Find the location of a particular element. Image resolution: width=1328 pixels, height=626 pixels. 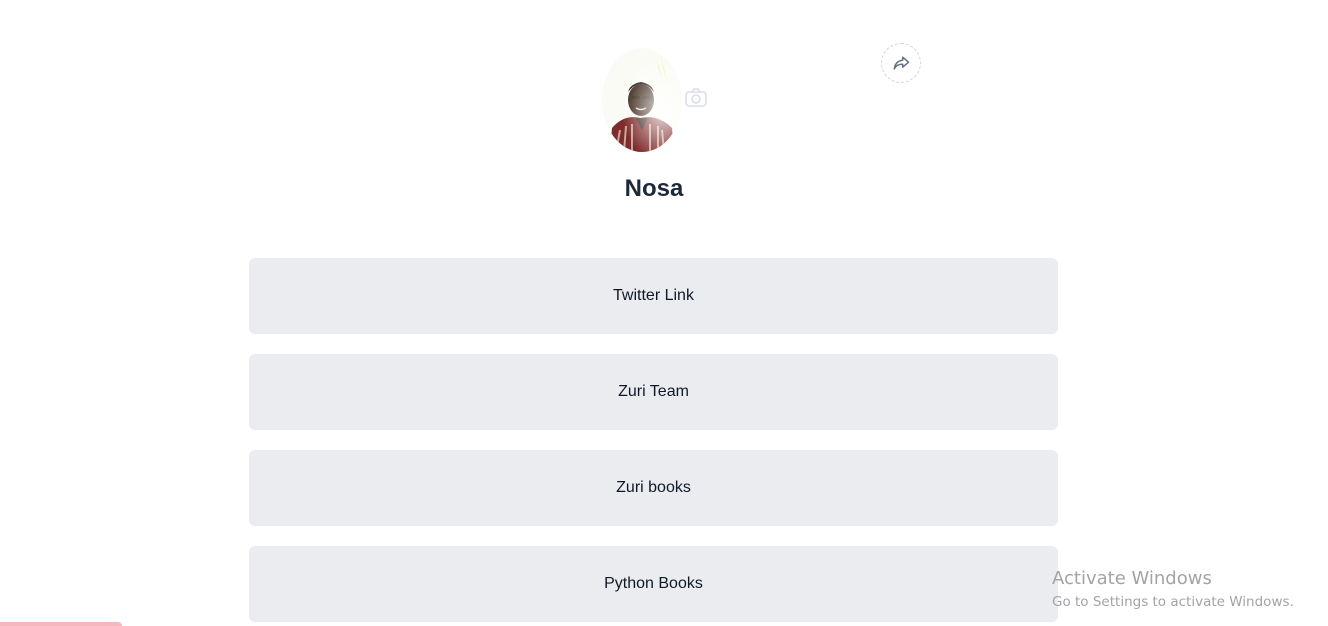

avatar-image is located at coordinates (642, 100).